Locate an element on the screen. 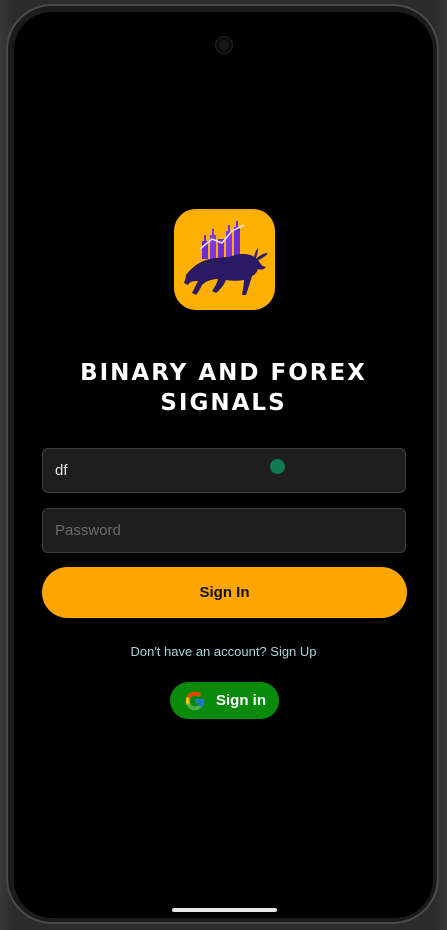  app-title-line-2: SIGNALS is located at coordinates (223, 403).